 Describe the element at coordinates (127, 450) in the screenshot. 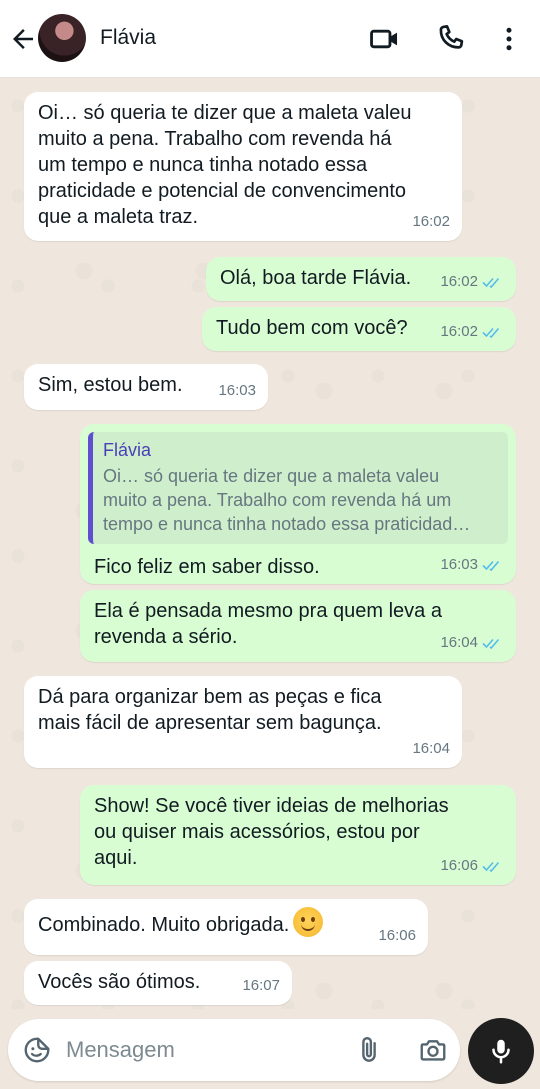

I see `quoted-sender: Flávia` at that location.